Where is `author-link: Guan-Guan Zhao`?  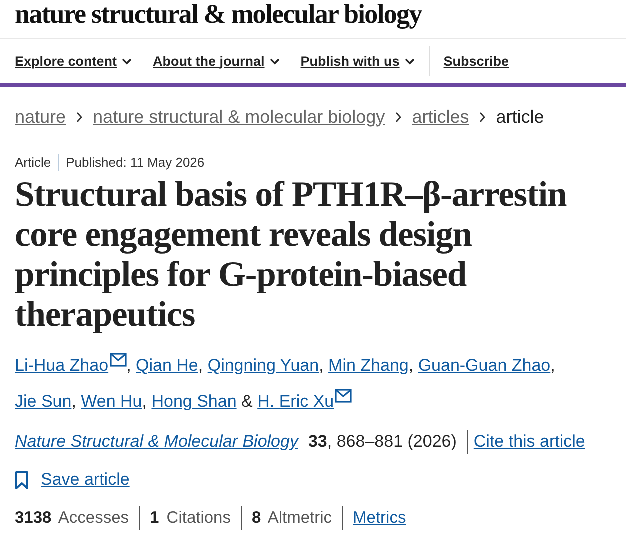 author-link: Guan-Guan Zhao is located at coordinates (484, 365).